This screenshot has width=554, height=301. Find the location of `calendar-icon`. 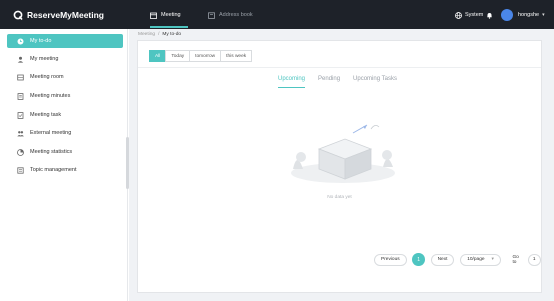

calendar-icon is located at coordinates (153, 15).